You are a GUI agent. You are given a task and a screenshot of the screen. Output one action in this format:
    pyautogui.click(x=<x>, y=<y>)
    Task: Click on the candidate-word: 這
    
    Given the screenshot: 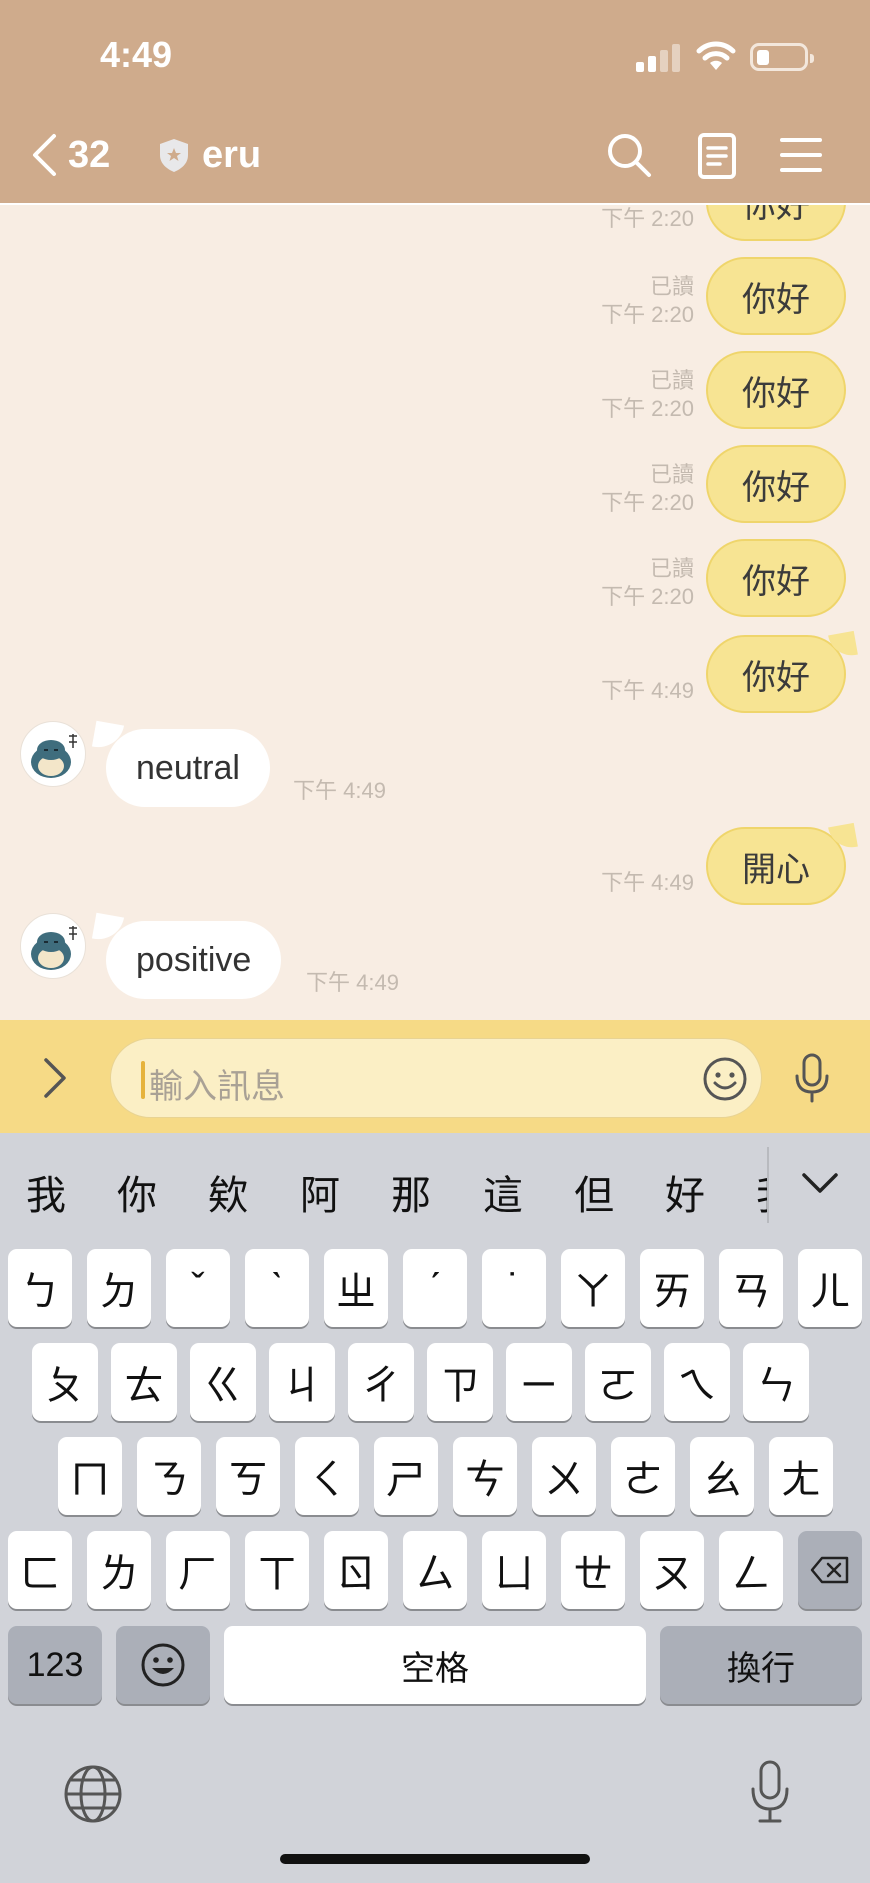 What is the action you would take?
    pyautogui.click(x=503, y=1192)
    